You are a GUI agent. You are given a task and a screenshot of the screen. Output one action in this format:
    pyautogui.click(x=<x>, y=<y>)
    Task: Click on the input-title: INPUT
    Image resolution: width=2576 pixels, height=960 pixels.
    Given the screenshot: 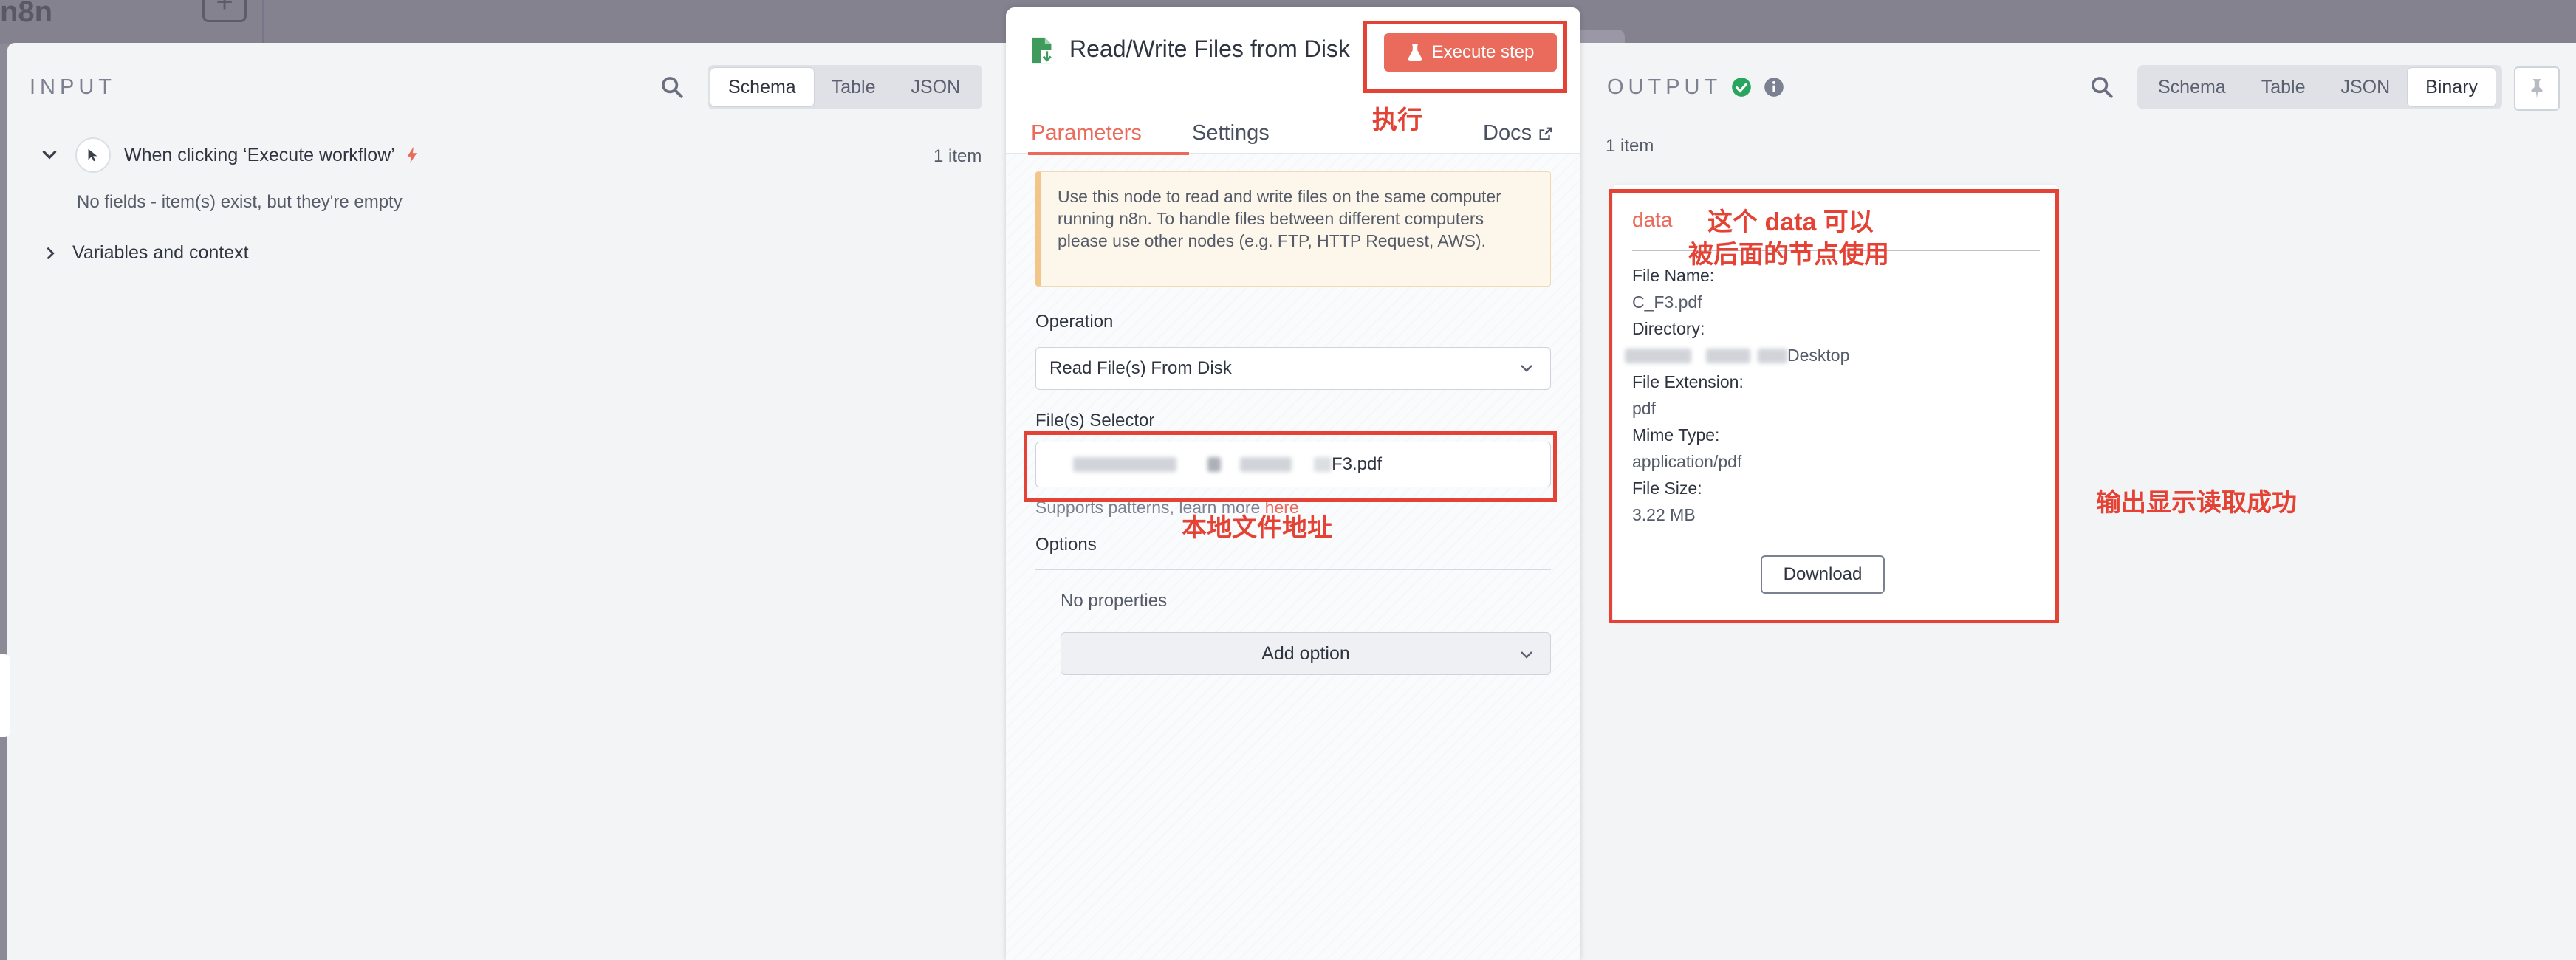 What is the action you would take?
    pyautogui.click(x=73, y=87)
    